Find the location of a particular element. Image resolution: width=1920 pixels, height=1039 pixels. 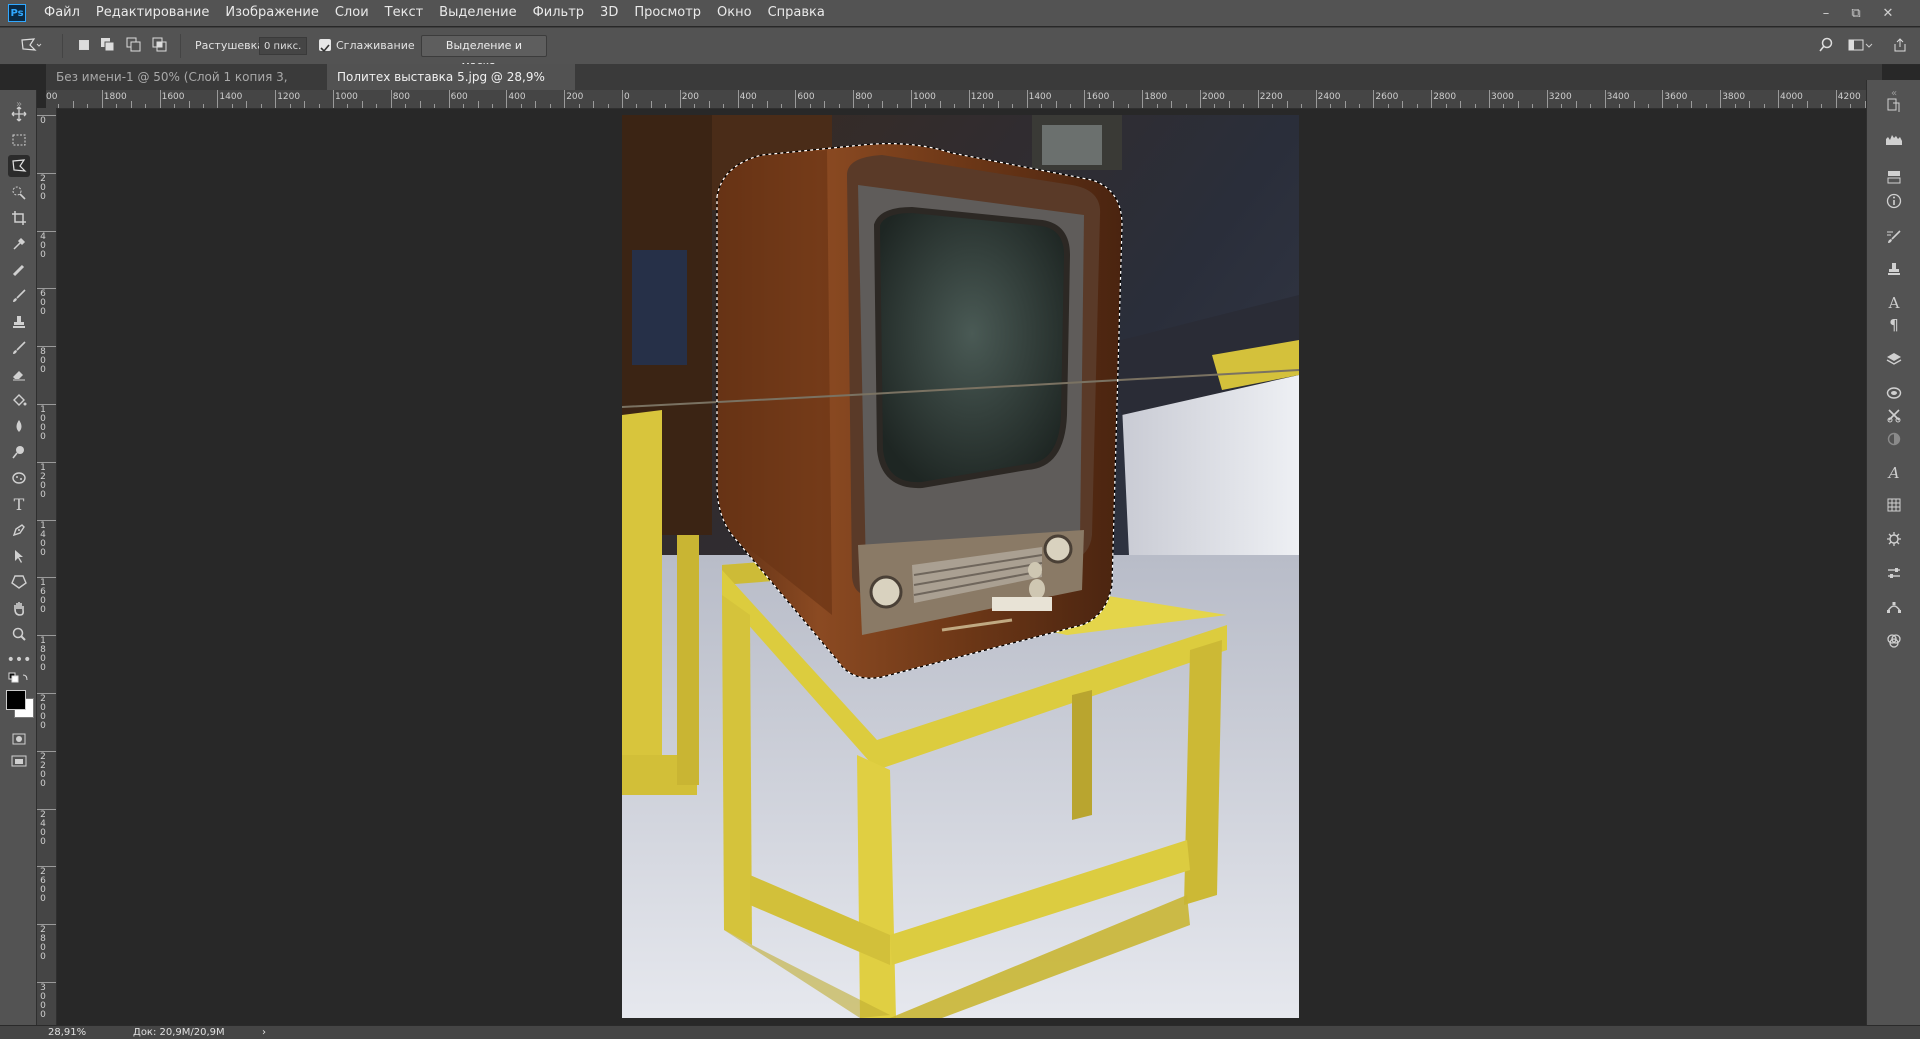

glyphs-panel-icon: A is located at coordinates (1894, 473).